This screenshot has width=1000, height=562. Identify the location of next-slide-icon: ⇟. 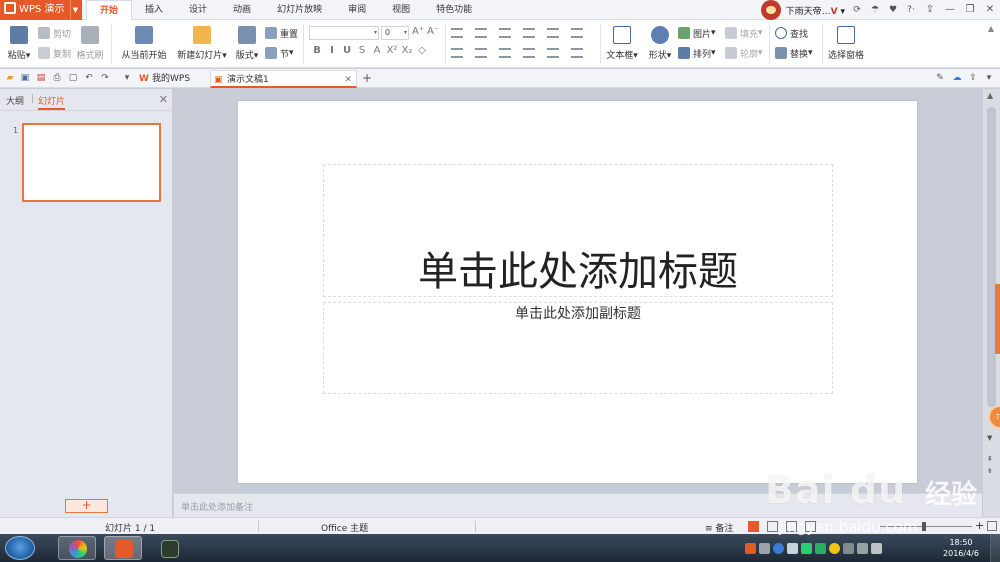
(990, 471).